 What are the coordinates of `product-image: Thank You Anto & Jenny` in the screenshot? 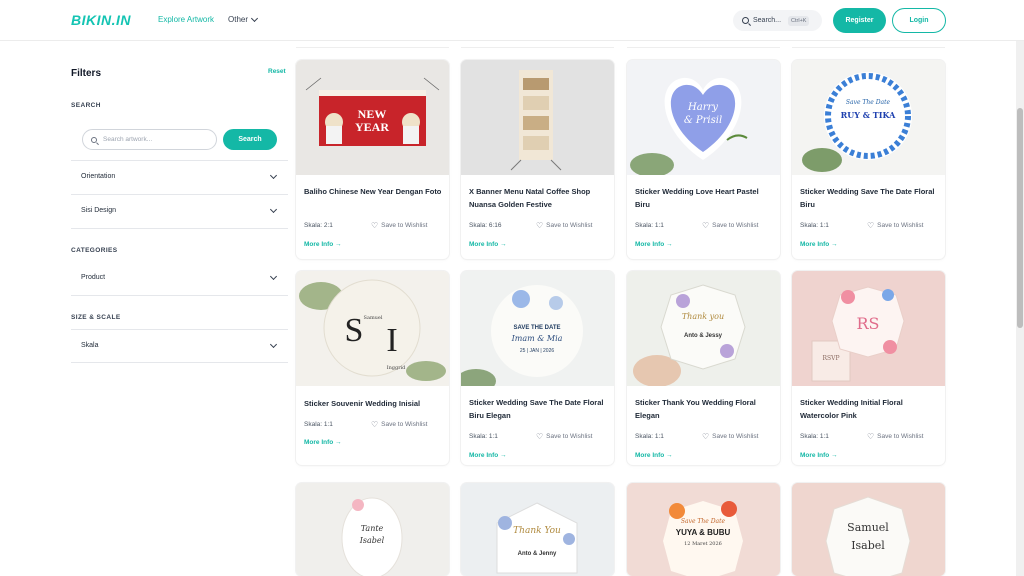 It's located at (537, 529).